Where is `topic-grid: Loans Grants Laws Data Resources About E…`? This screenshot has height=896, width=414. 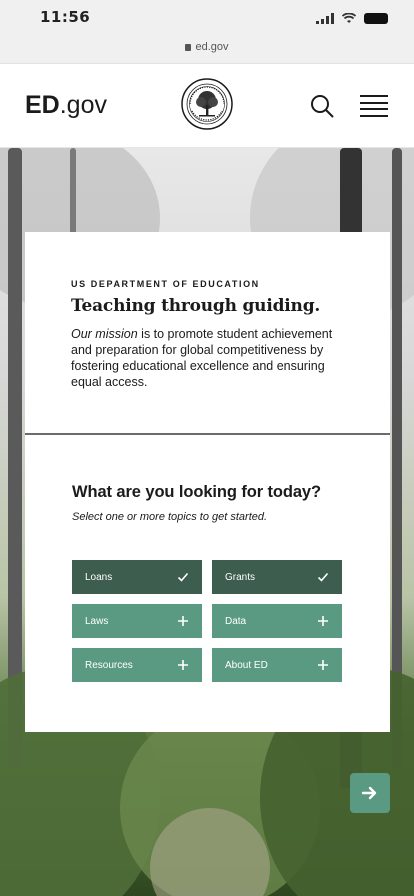
topic-grid: Loans Grants Laws Data Resources About E… is located at coordinates (207, 621).